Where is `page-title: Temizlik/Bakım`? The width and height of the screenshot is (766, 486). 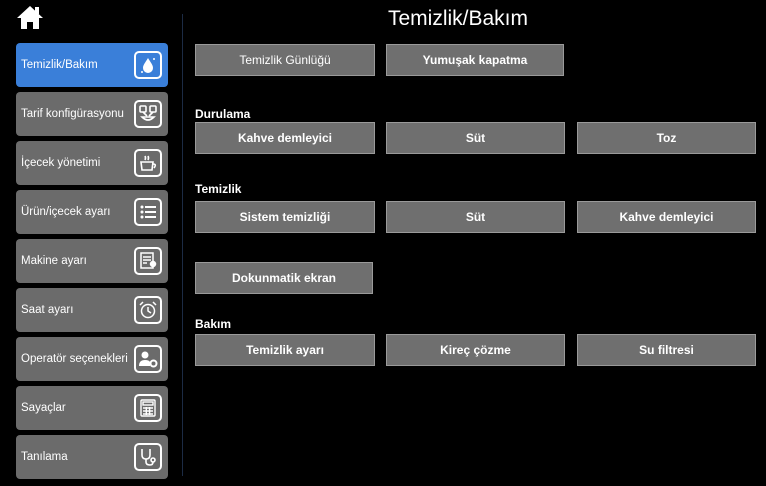 page-title: Temizlik/Bakım is located at coordinates (458, 18).